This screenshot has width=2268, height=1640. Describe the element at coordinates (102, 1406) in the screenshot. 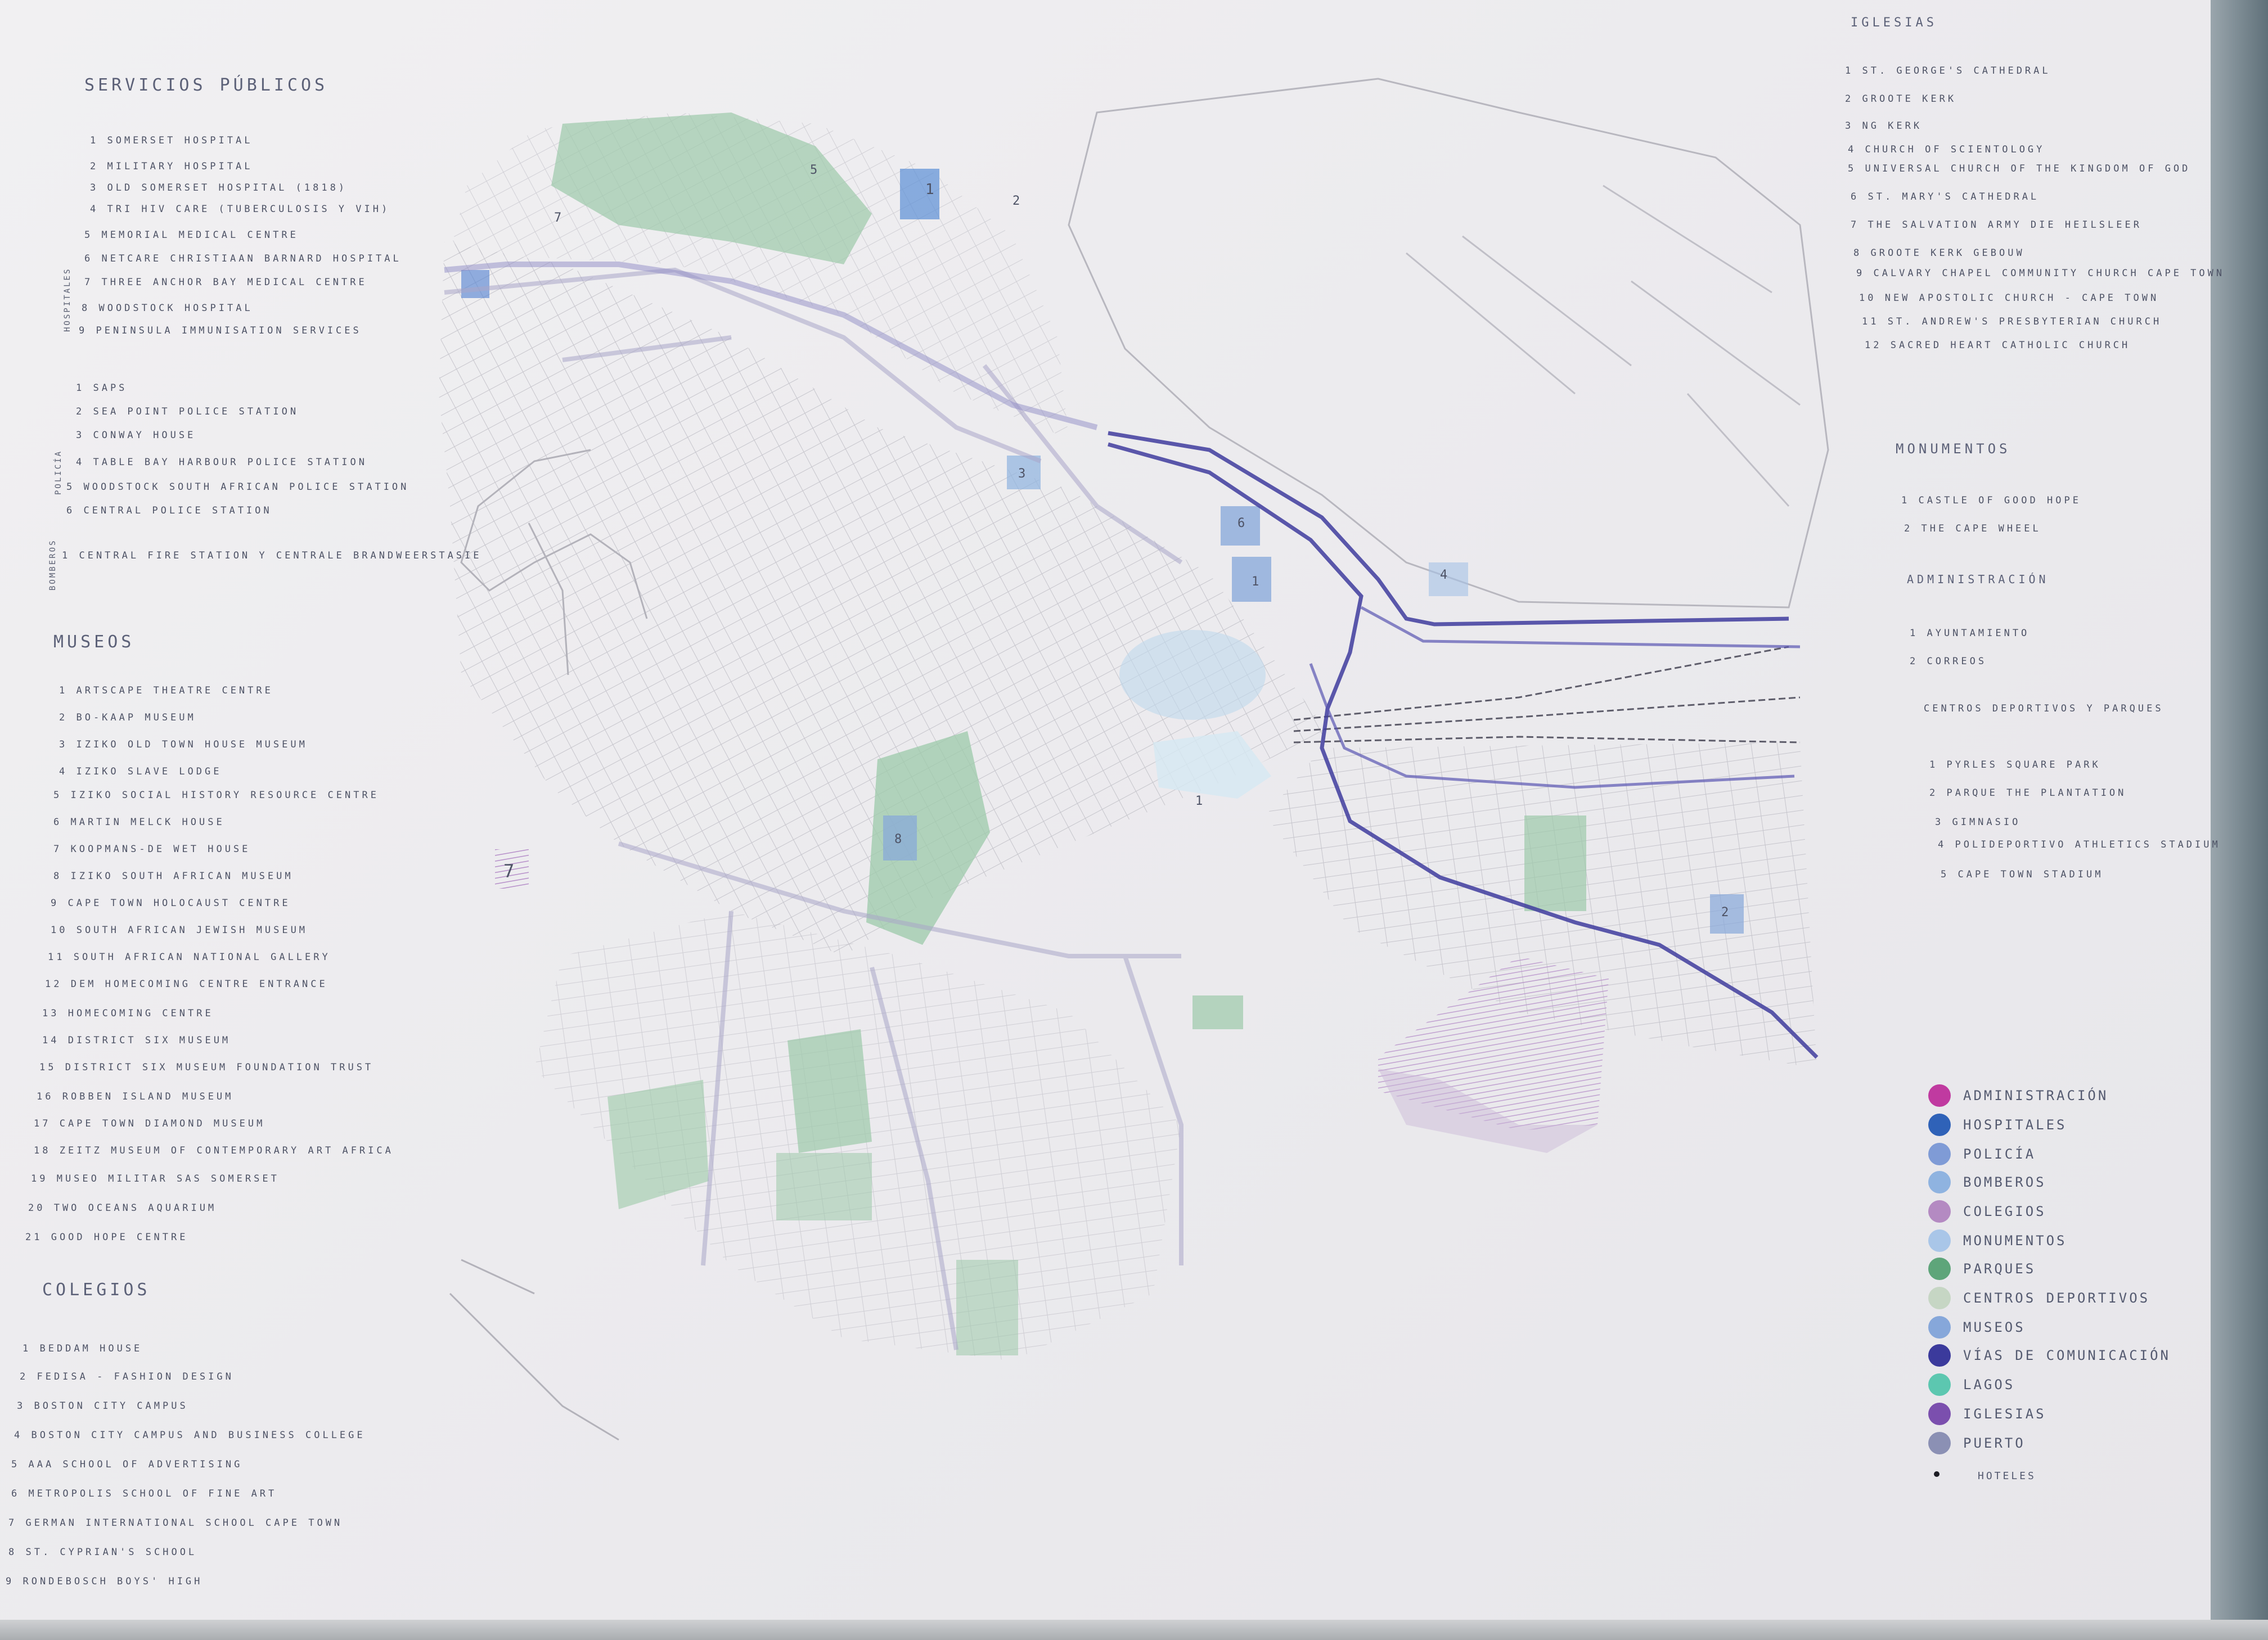

I see `colegio-item: 3 BOSTON CITY CAMPUS` at that location.